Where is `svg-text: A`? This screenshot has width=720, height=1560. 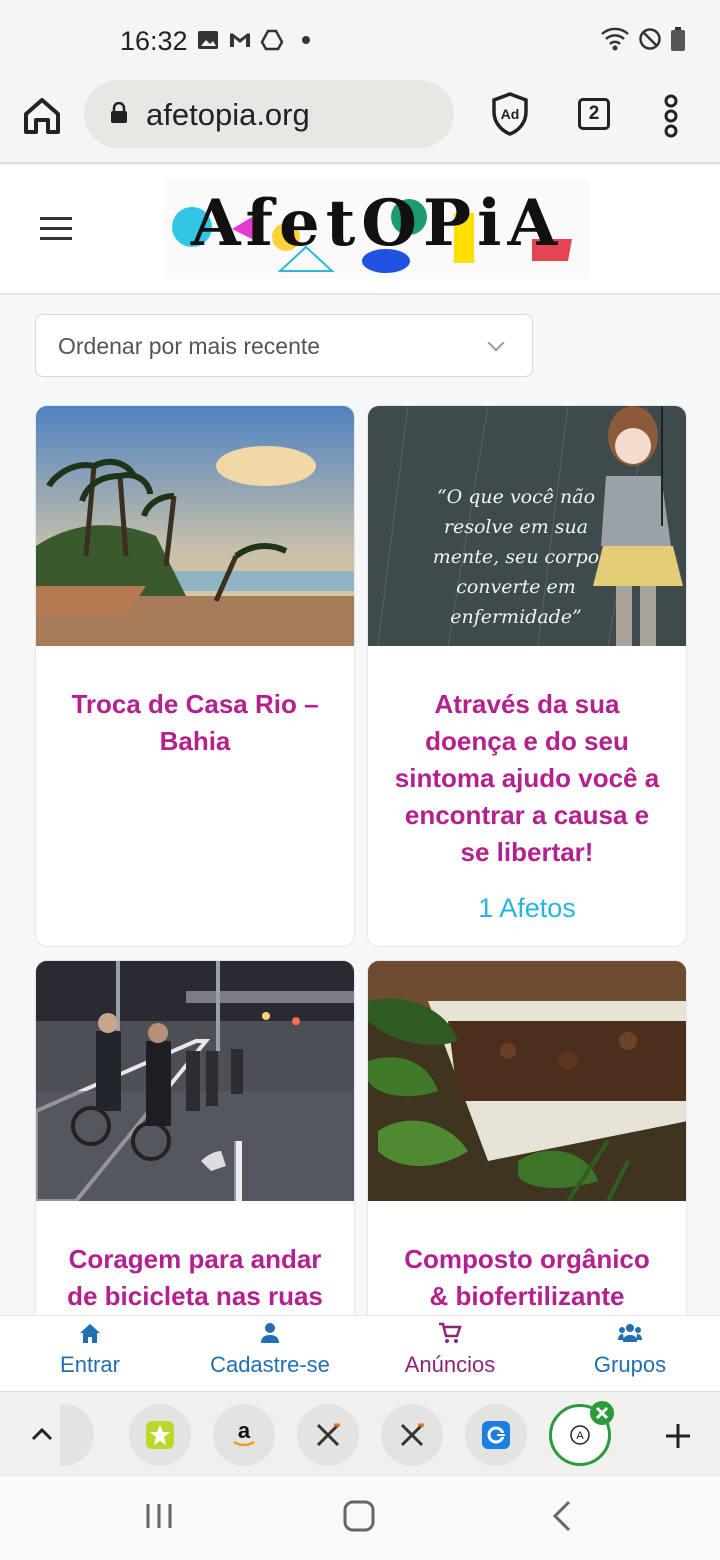
svg-text: A is located at coordinates (580, 1436).